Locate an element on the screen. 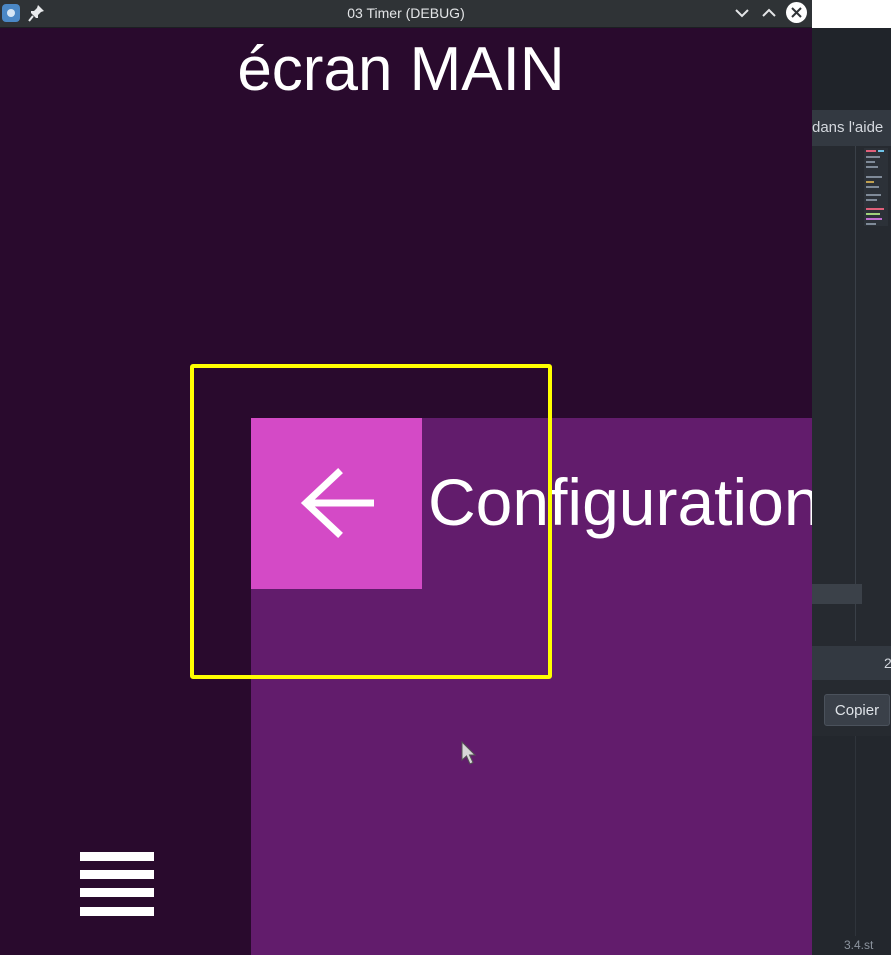 The width and height of the screenshot is (891, 955). gutter-divider is located at coordinates (855, 393).